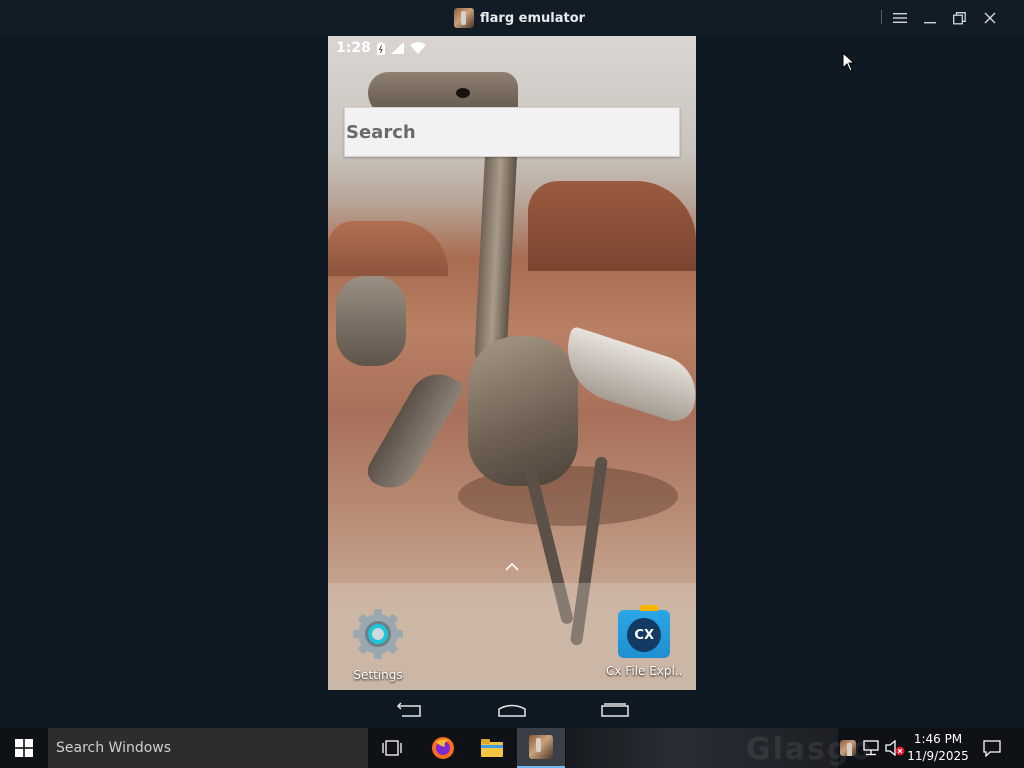 Image resolution: width=1024 pixels, height=768 pixels. I want to click on wallpaper-creature-eye, so click(463, 93).